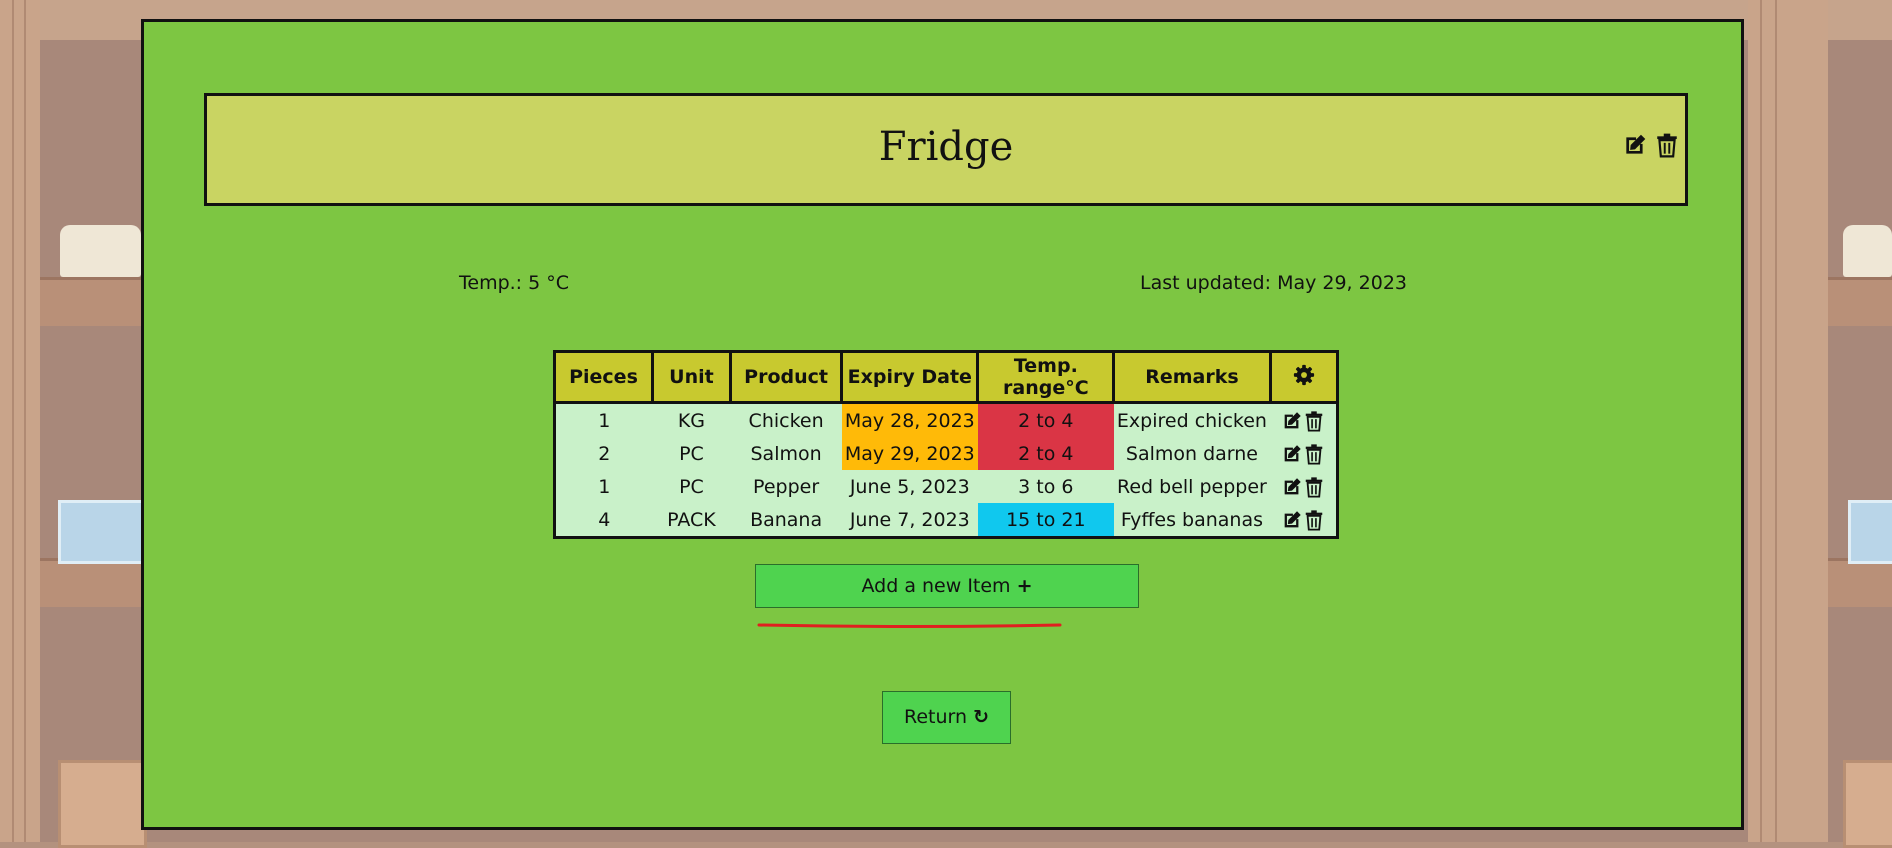 The width and height of the screenshot is (1892, 848). What do you see at coordinates (936, 586) in the screenshot?
I see `add-item-label: Add a new Item` at bounding box center [936, 586].